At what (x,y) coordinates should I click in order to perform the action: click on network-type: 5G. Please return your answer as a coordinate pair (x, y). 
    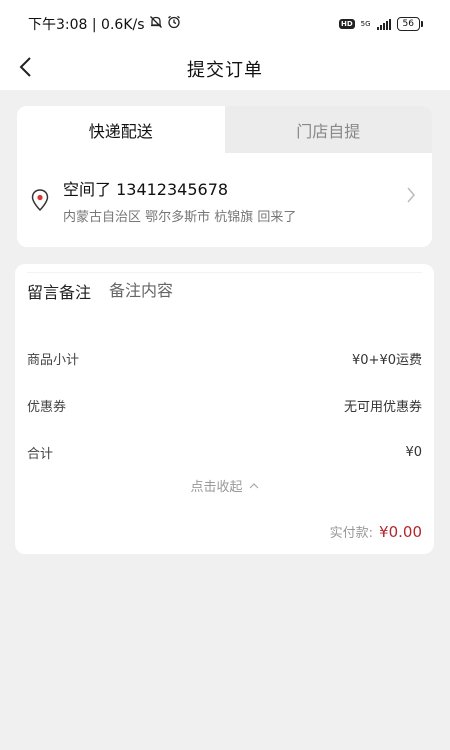
    Looking at the image, I should click on (365, 24).